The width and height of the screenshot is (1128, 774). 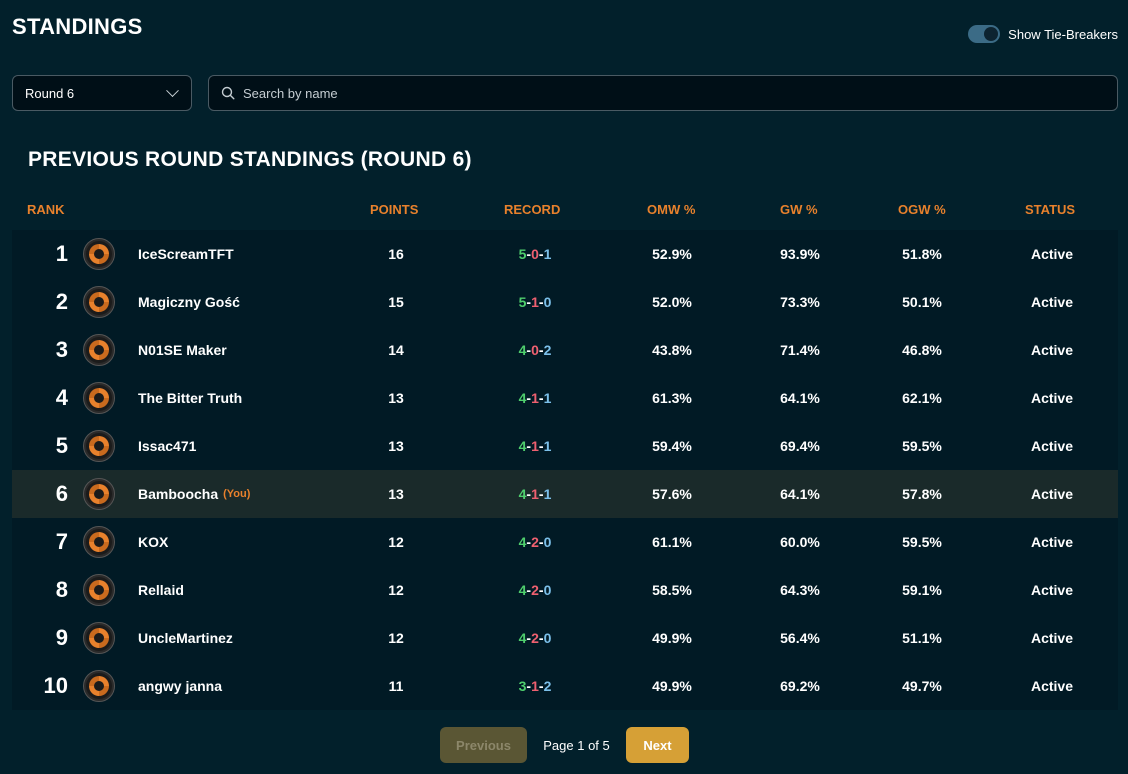 I want to click on points-cell: 14, so click(x=396, y=350).